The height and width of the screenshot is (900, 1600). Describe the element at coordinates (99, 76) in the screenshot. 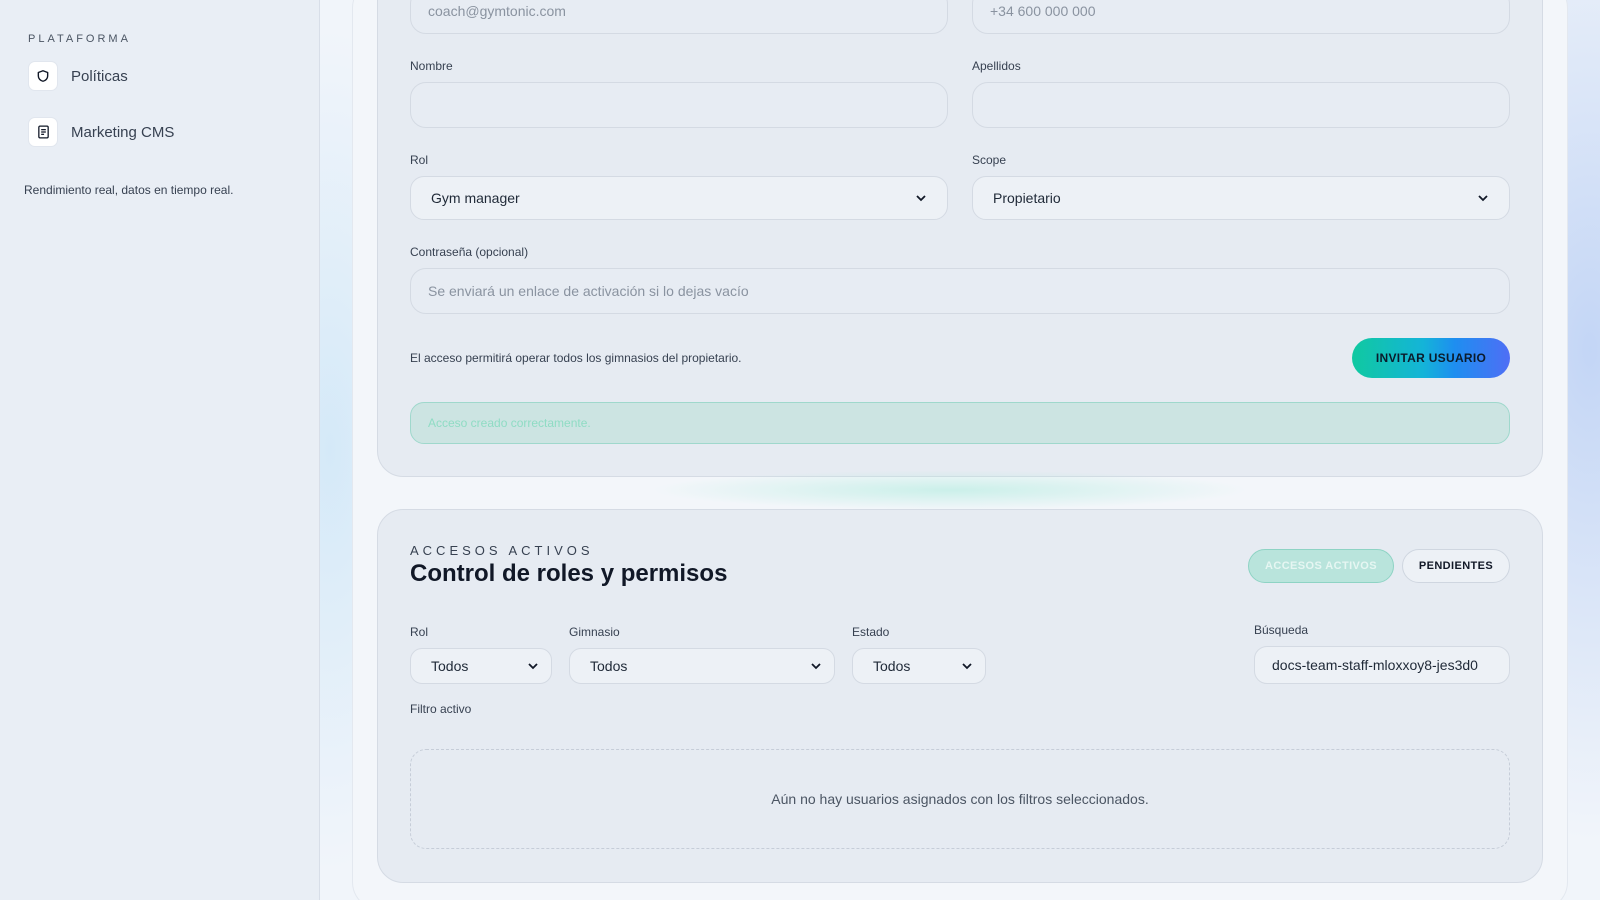

I see `sidebar-item-label: Políticas` at that location.